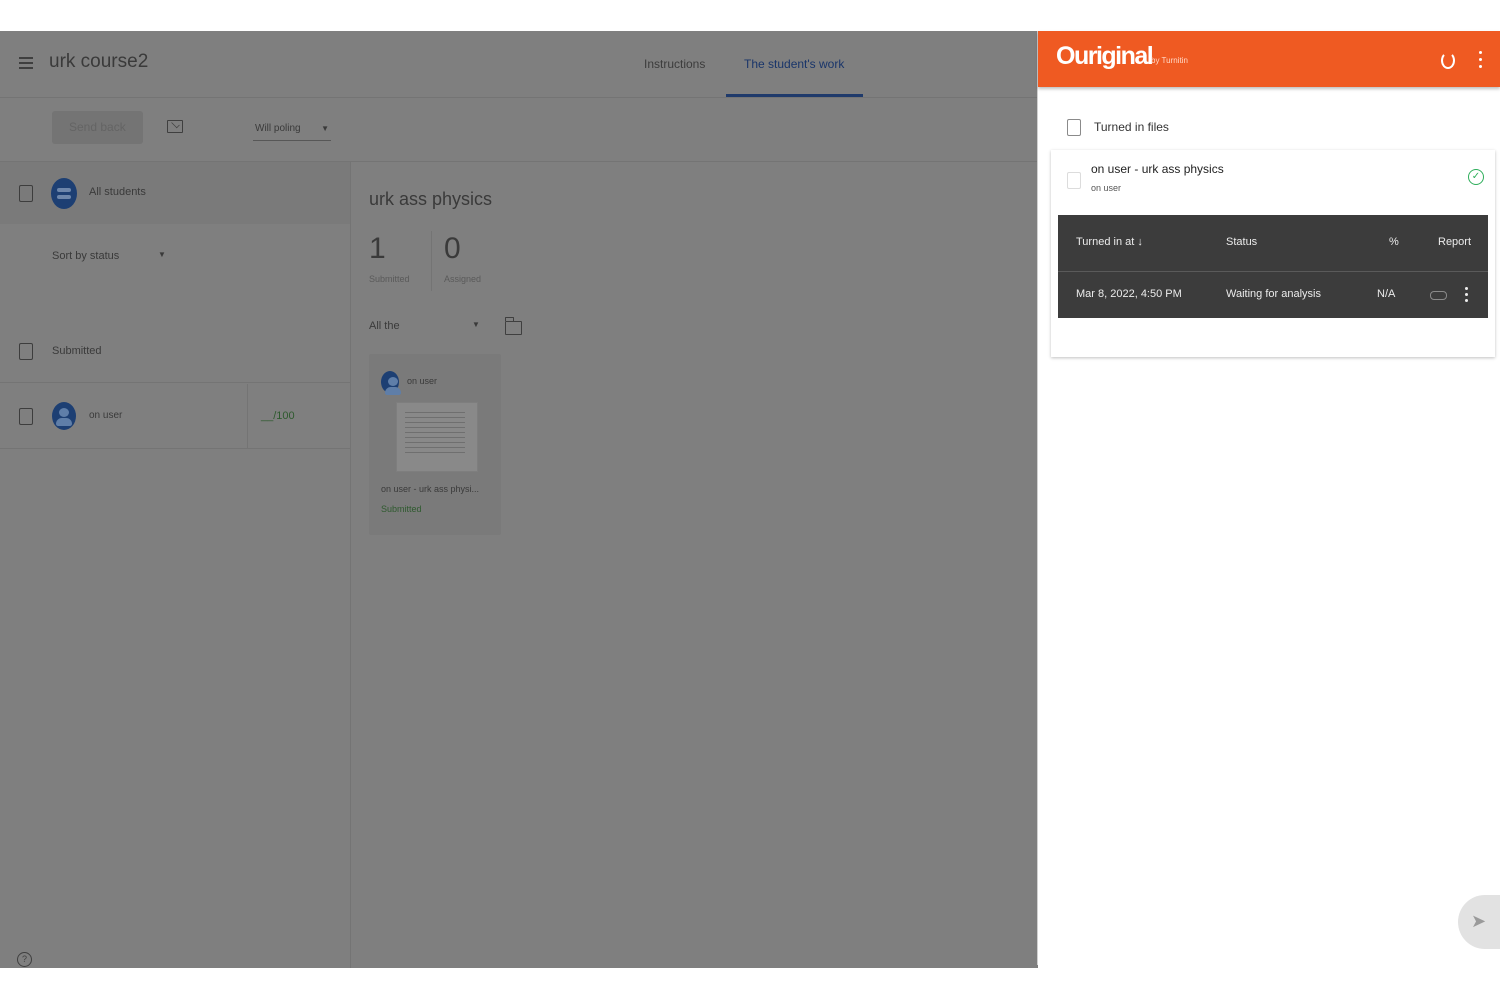 The height and width of the screenshot is (1000, 1500). Describe the element at coordinates (64, 193) in the screenshot. I see `group-icon` at that location.